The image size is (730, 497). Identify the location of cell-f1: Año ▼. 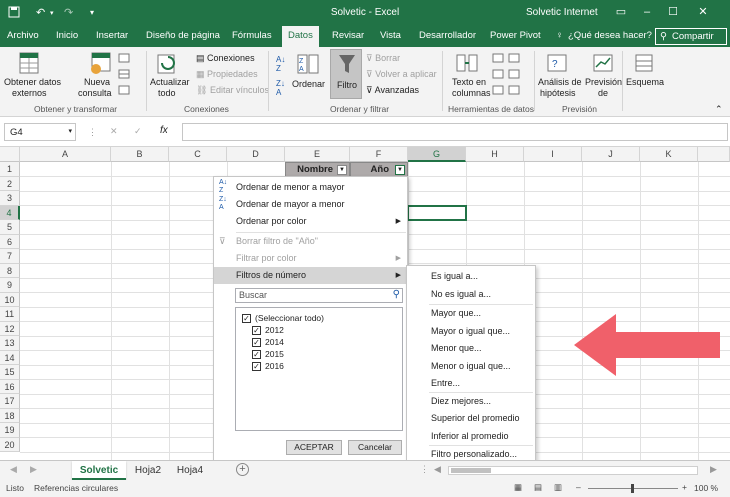
(379, 169).